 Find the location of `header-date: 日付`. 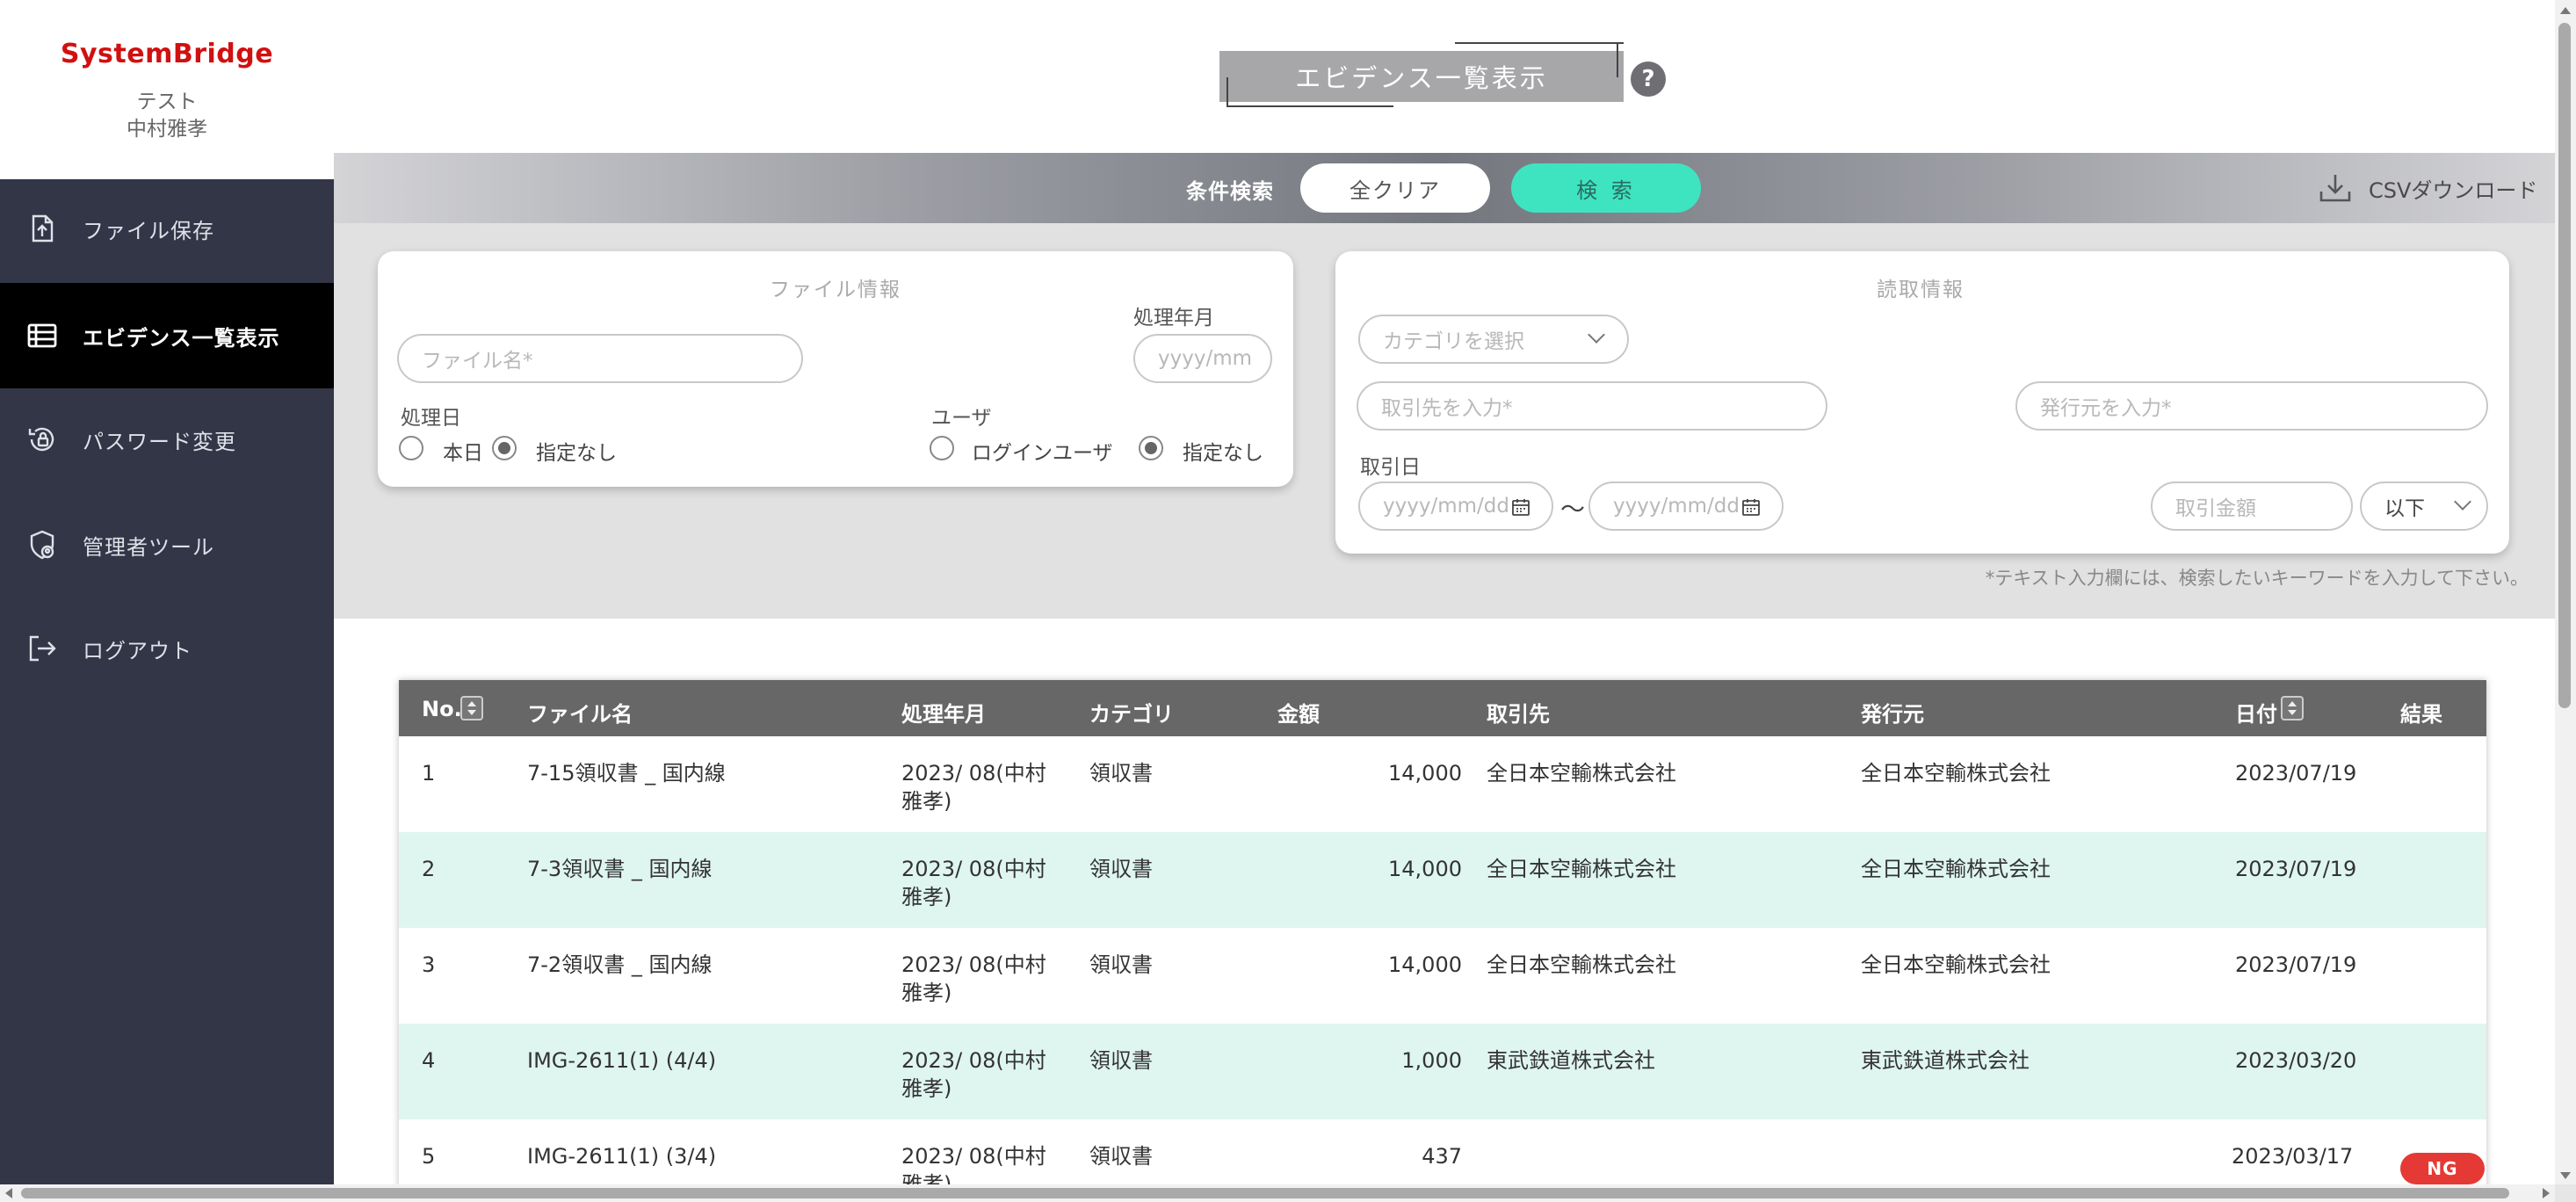

header-date: 日付 is located at coordinates (2256, 713).